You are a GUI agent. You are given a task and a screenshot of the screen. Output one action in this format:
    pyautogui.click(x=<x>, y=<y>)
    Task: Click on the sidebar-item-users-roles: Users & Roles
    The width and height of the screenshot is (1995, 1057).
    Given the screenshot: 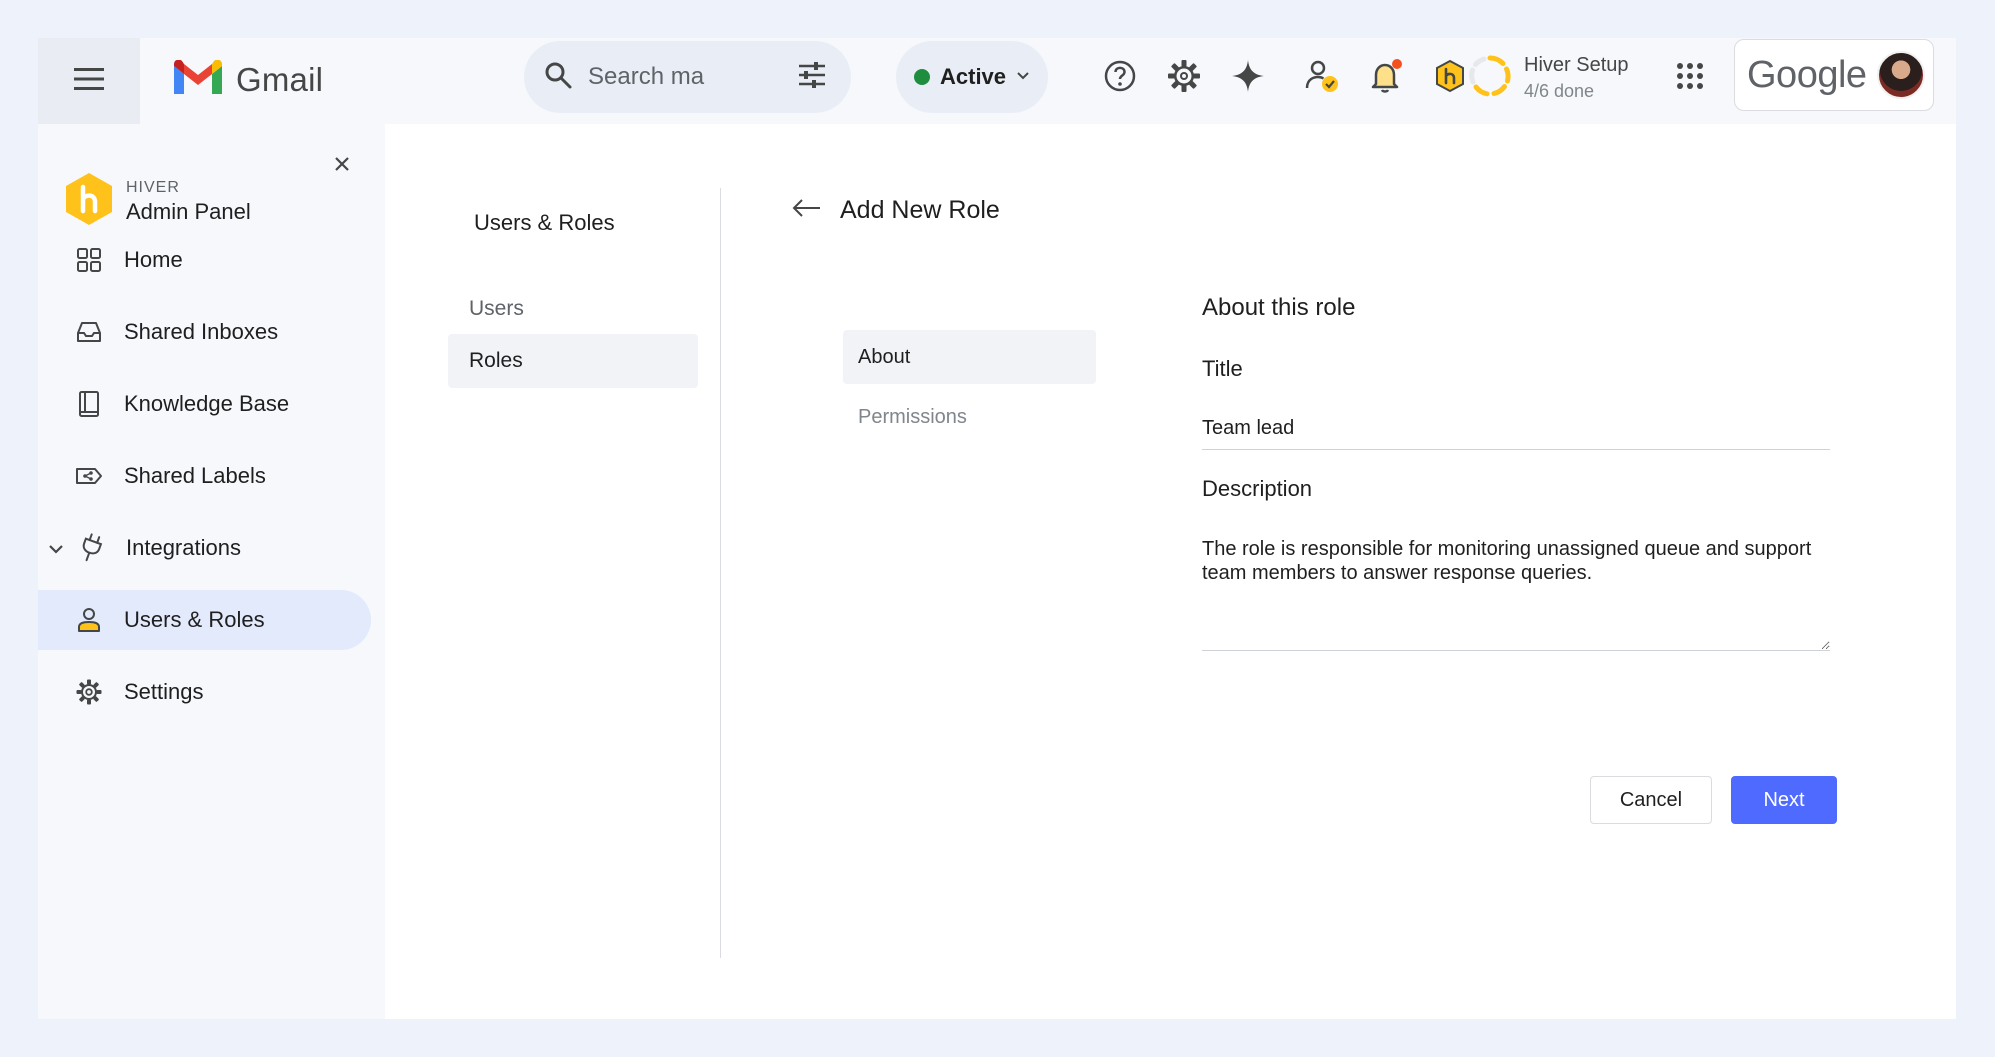 What is the action you would take?
    pyautogui.click(x=204, y=620)
    